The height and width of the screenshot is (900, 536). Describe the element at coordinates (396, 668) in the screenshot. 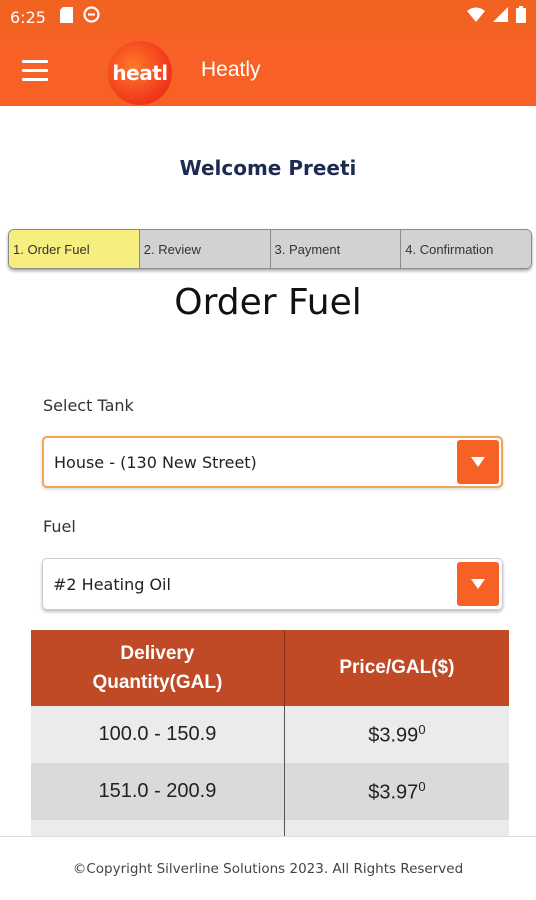

I see `header-price-per-gal: Price/GAL($)` at that location.